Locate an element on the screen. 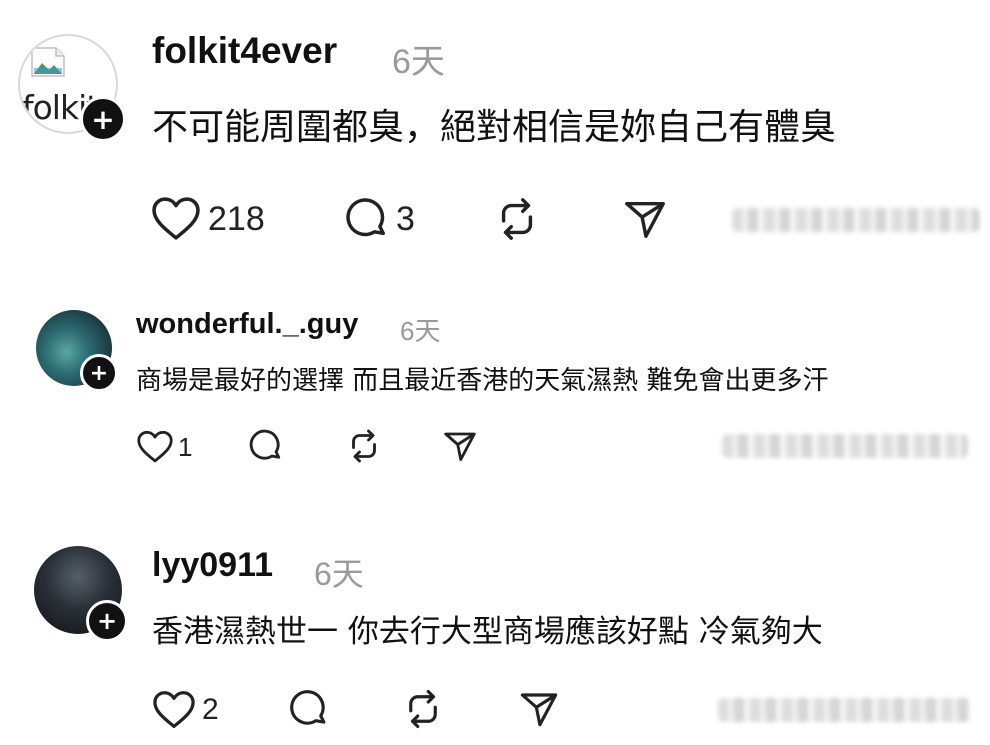 The image size is (990, 745). like-button: 2 is located at coordinates (185, 710).